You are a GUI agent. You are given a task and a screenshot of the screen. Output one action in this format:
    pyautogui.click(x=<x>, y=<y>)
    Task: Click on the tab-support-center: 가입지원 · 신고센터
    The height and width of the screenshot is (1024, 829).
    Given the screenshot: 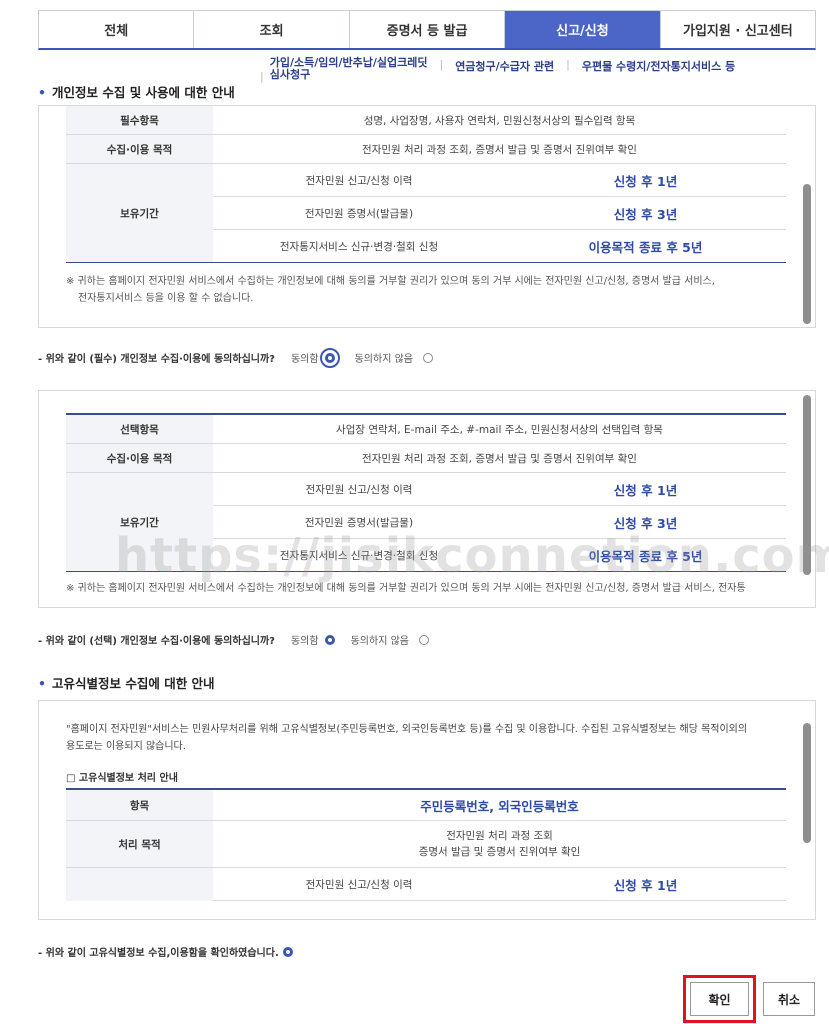 What is the action you would take?
    pyautogui.click(x=738, y=29)
    